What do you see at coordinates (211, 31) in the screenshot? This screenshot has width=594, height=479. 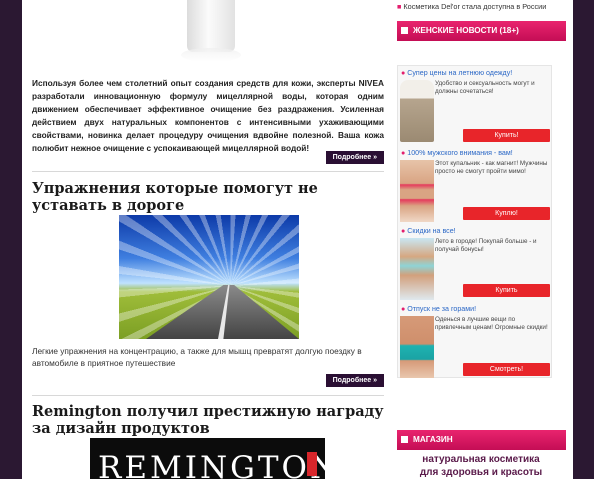 I see `nivea-product-image` at bounding box center [211, 31].